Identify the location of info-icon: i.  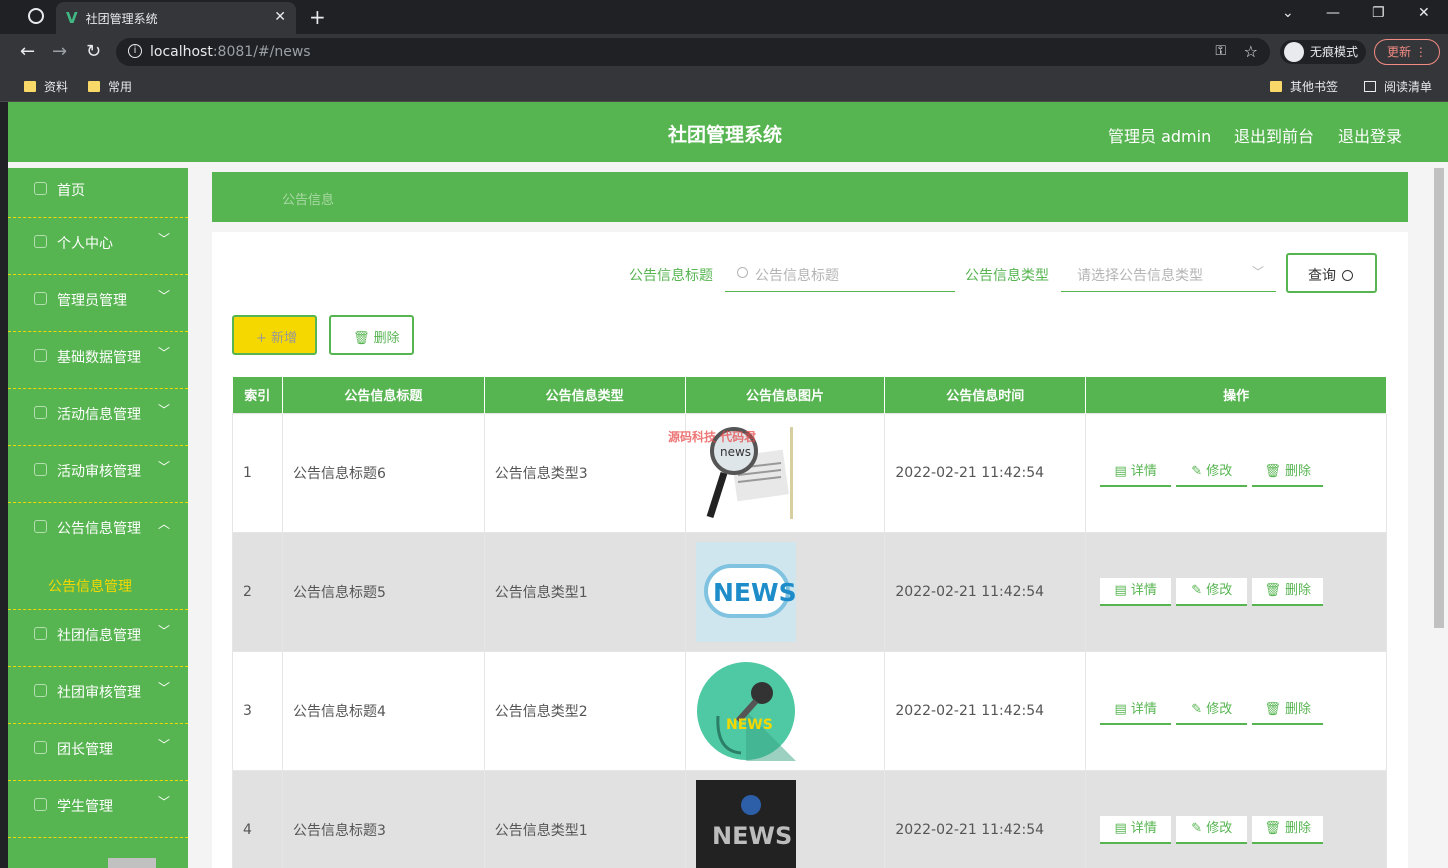
(135, 51).